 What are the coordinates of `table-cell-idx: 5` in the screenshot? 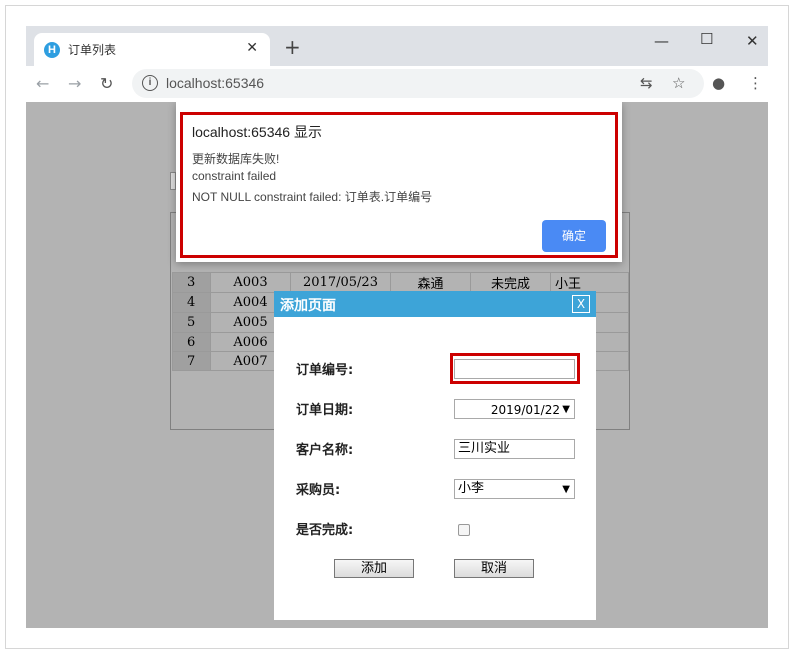 It's located at (191, 322).